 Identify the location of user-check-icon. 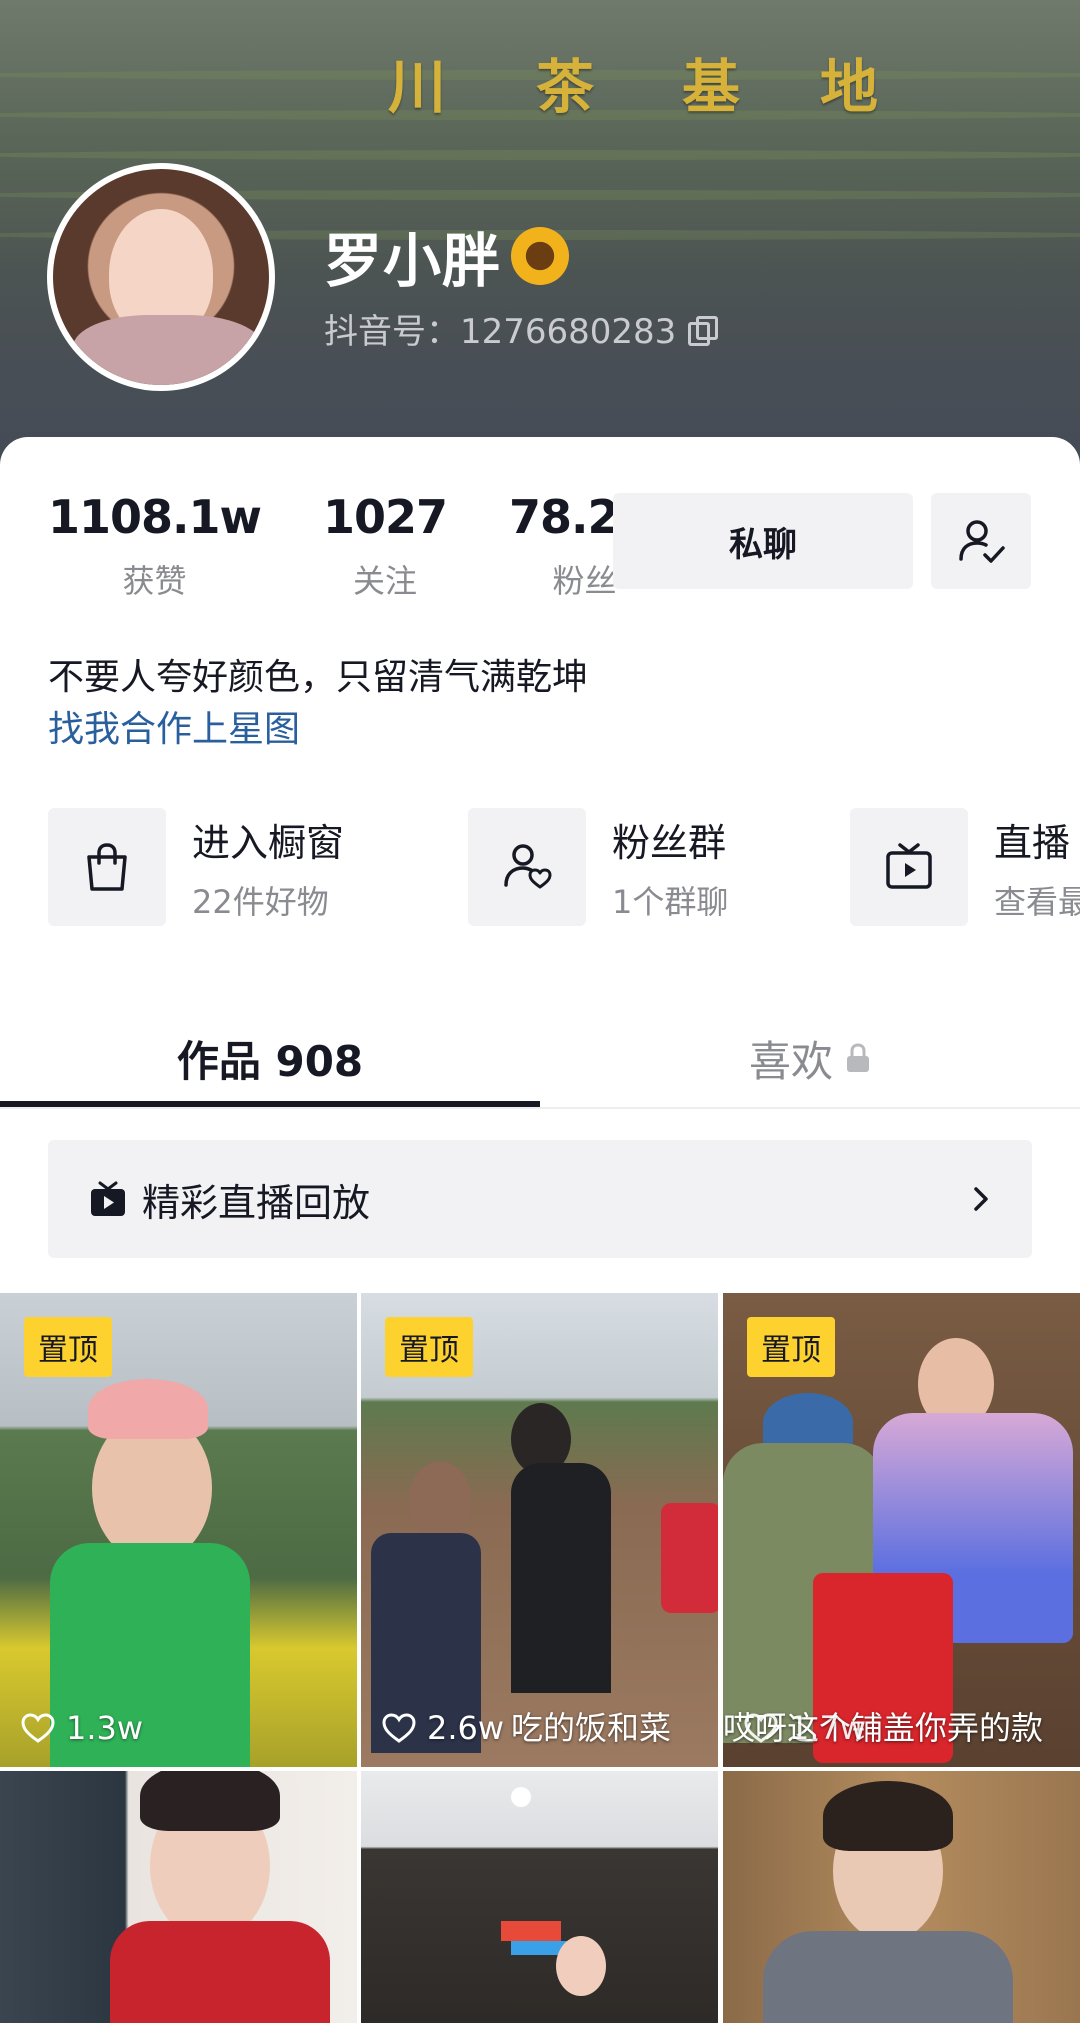
(982, 541).